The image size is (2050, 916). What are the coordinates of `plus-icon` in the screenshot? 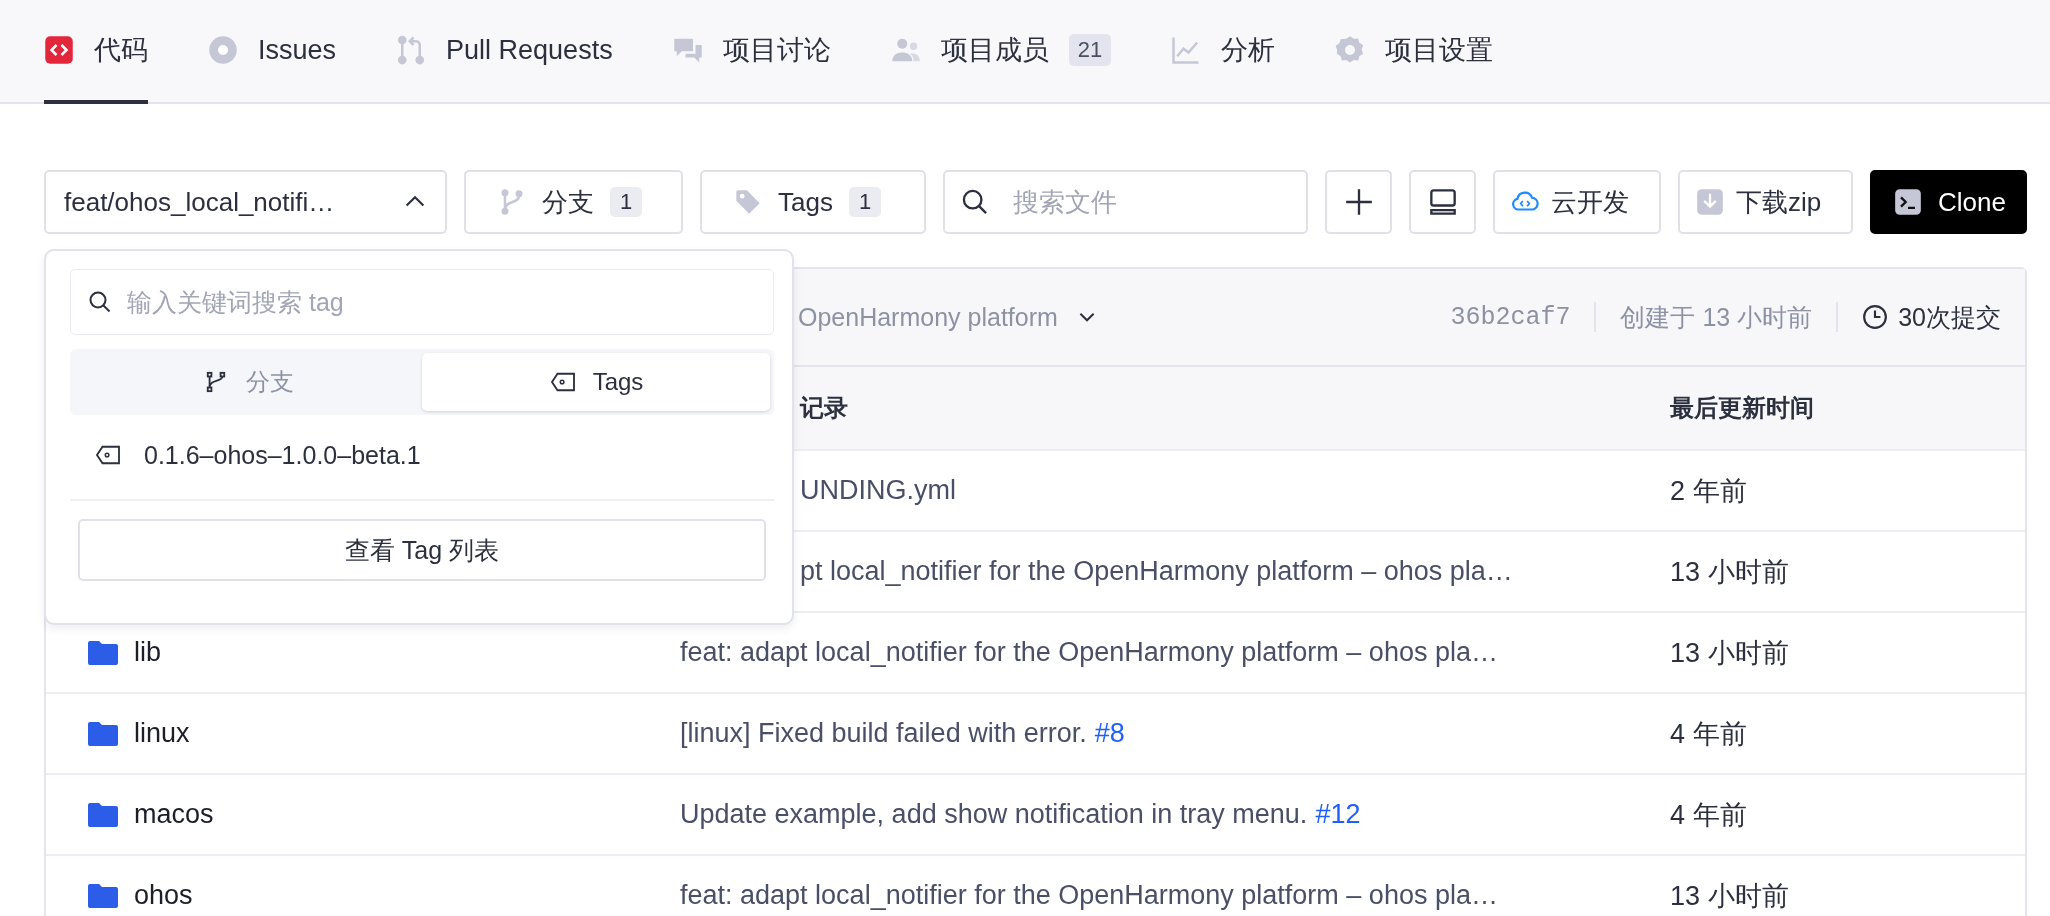 It's located at (1358, 202).